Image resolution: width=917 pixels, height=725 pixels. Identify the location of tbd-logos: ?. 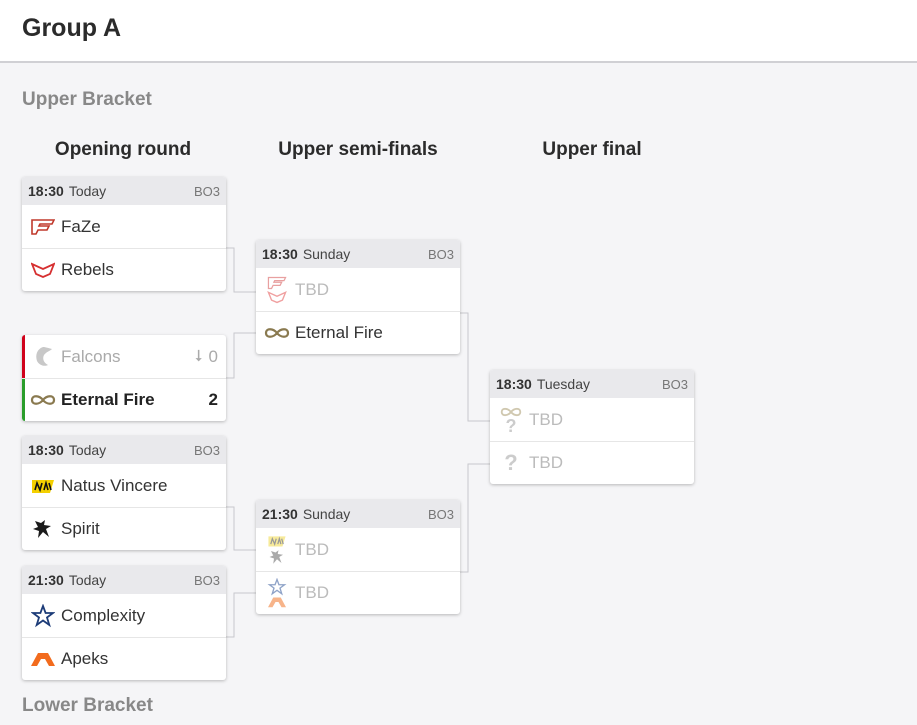
(511, 421).